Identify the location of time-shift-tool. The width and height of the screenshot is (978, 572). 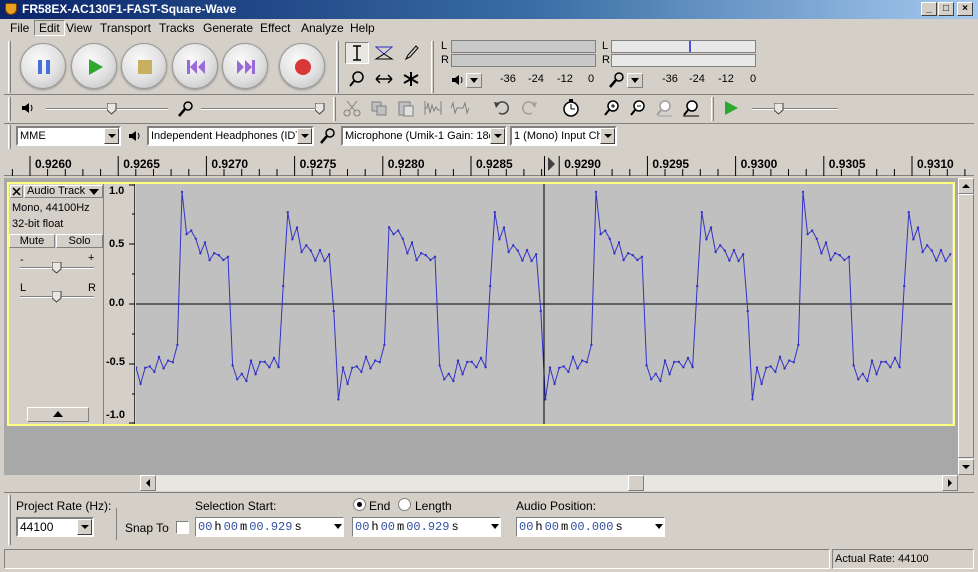
(384, 79).